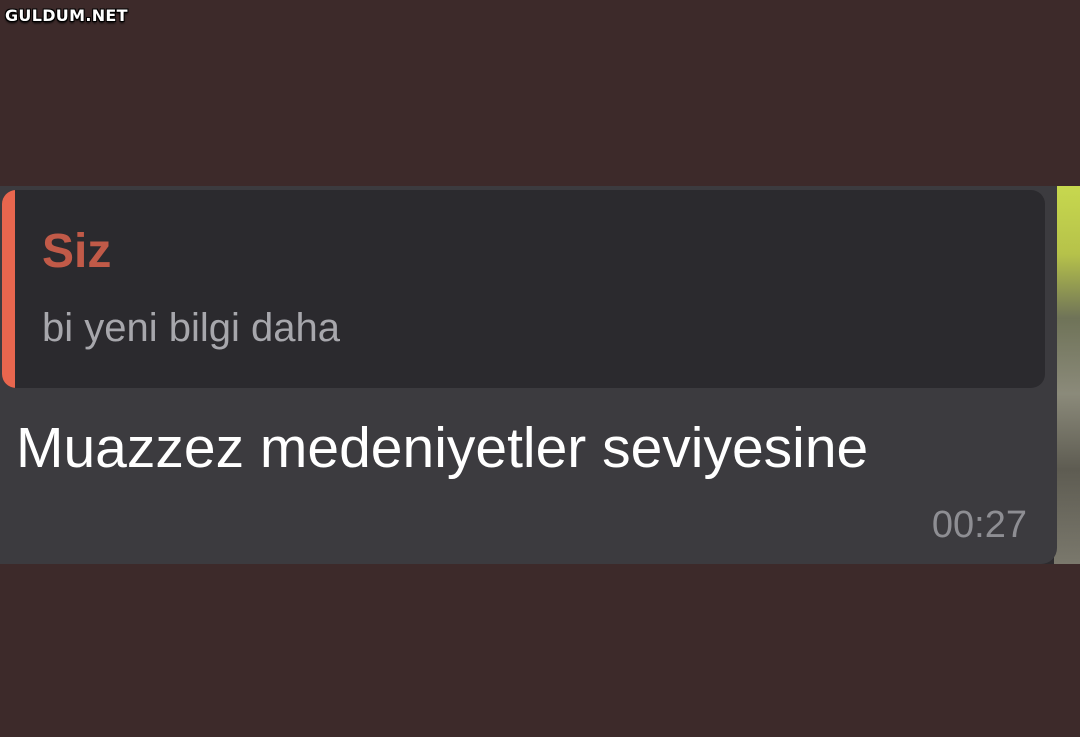 The width and height of the screenshot is (1080, 737). Describe the element at coordinates (1067, 375) in the screenshot. I see `chat-wallpaper` at that location.